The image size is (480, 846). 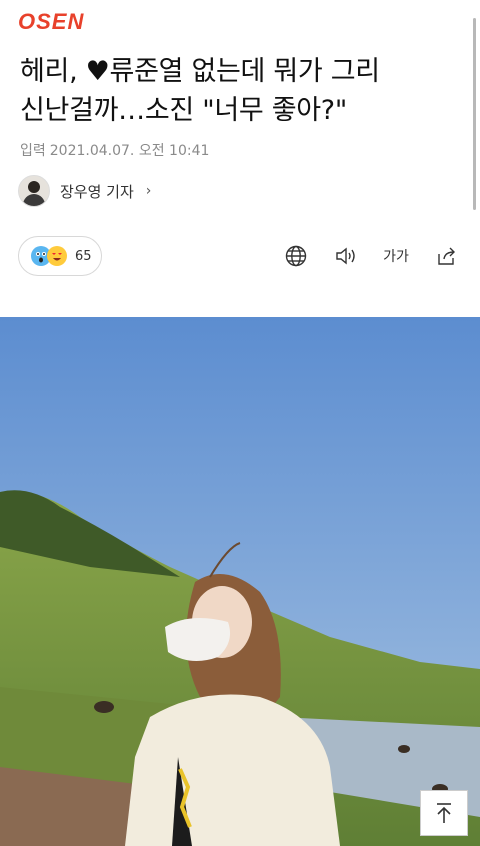 I want to click on headline-line-2: 신난걸까…소진 "너무 좋아?", so click(x=183, y=110).